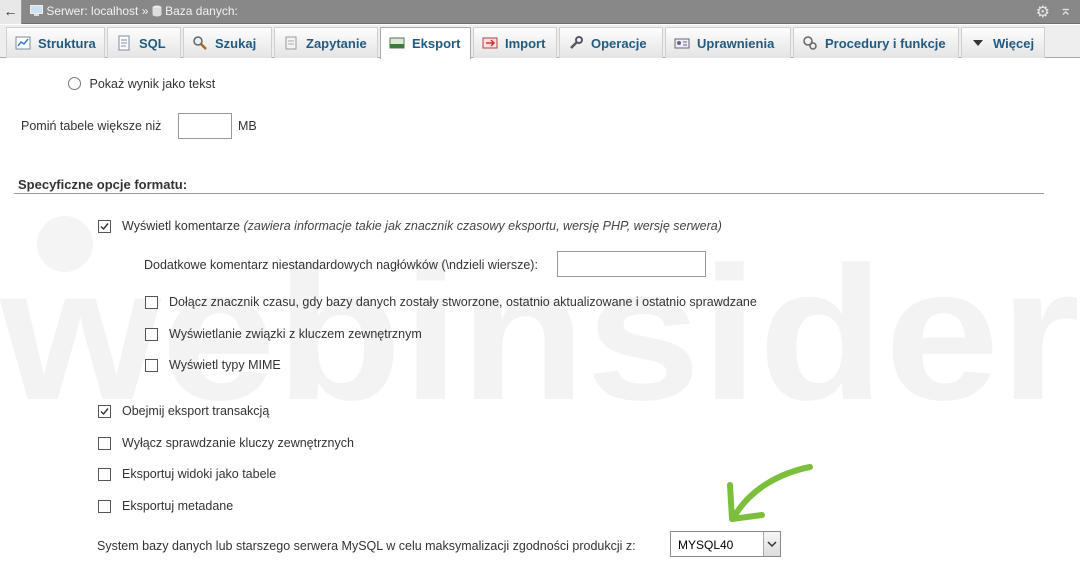 This screenshot has height=569, width=1080. What do you see at coordinates (1014, 43) in the screenshot?
I see `tab-label: Więcej` at bounding box center [1014, 43].